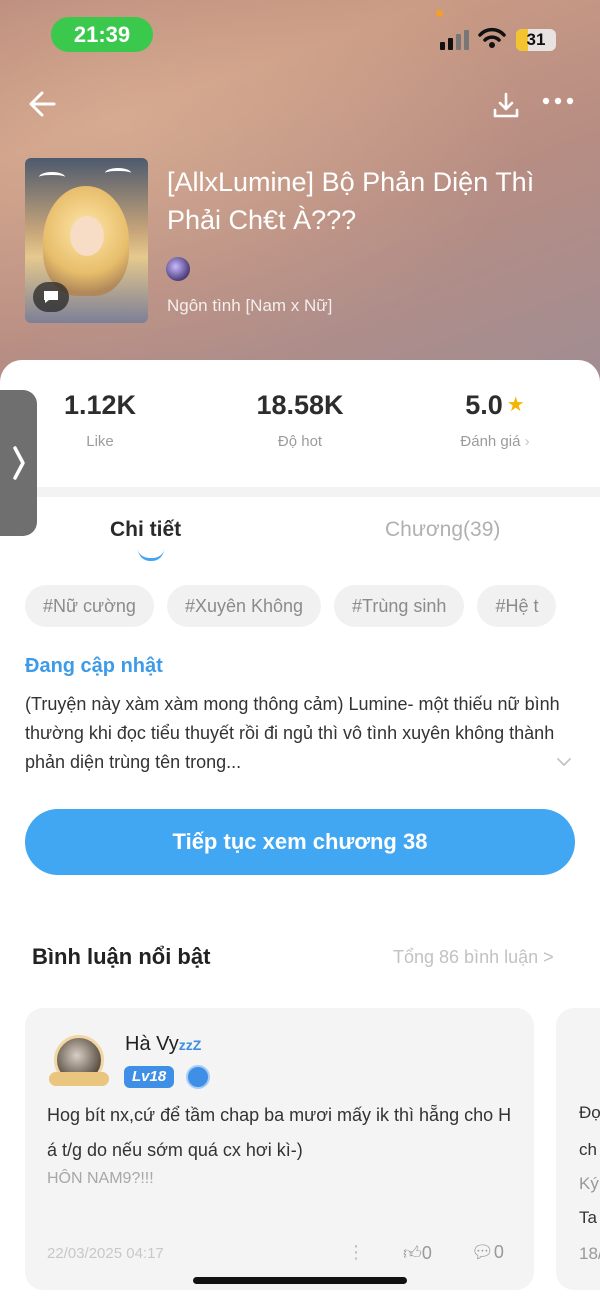 This screenshot has width=600, height=1299. Describe the element at coordinates (473, 957) in the screenshot. I see `all-comments-link: Tổng 86 bình luận >` at that location.